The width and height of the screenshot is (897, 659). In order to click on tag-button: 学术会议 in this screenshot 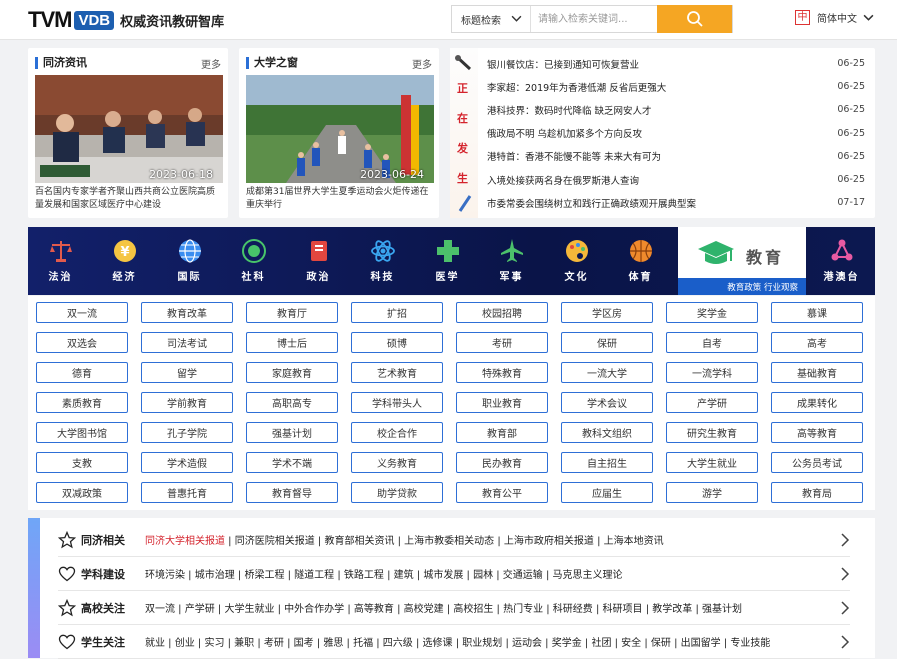, I will do `click(607, 402)`.